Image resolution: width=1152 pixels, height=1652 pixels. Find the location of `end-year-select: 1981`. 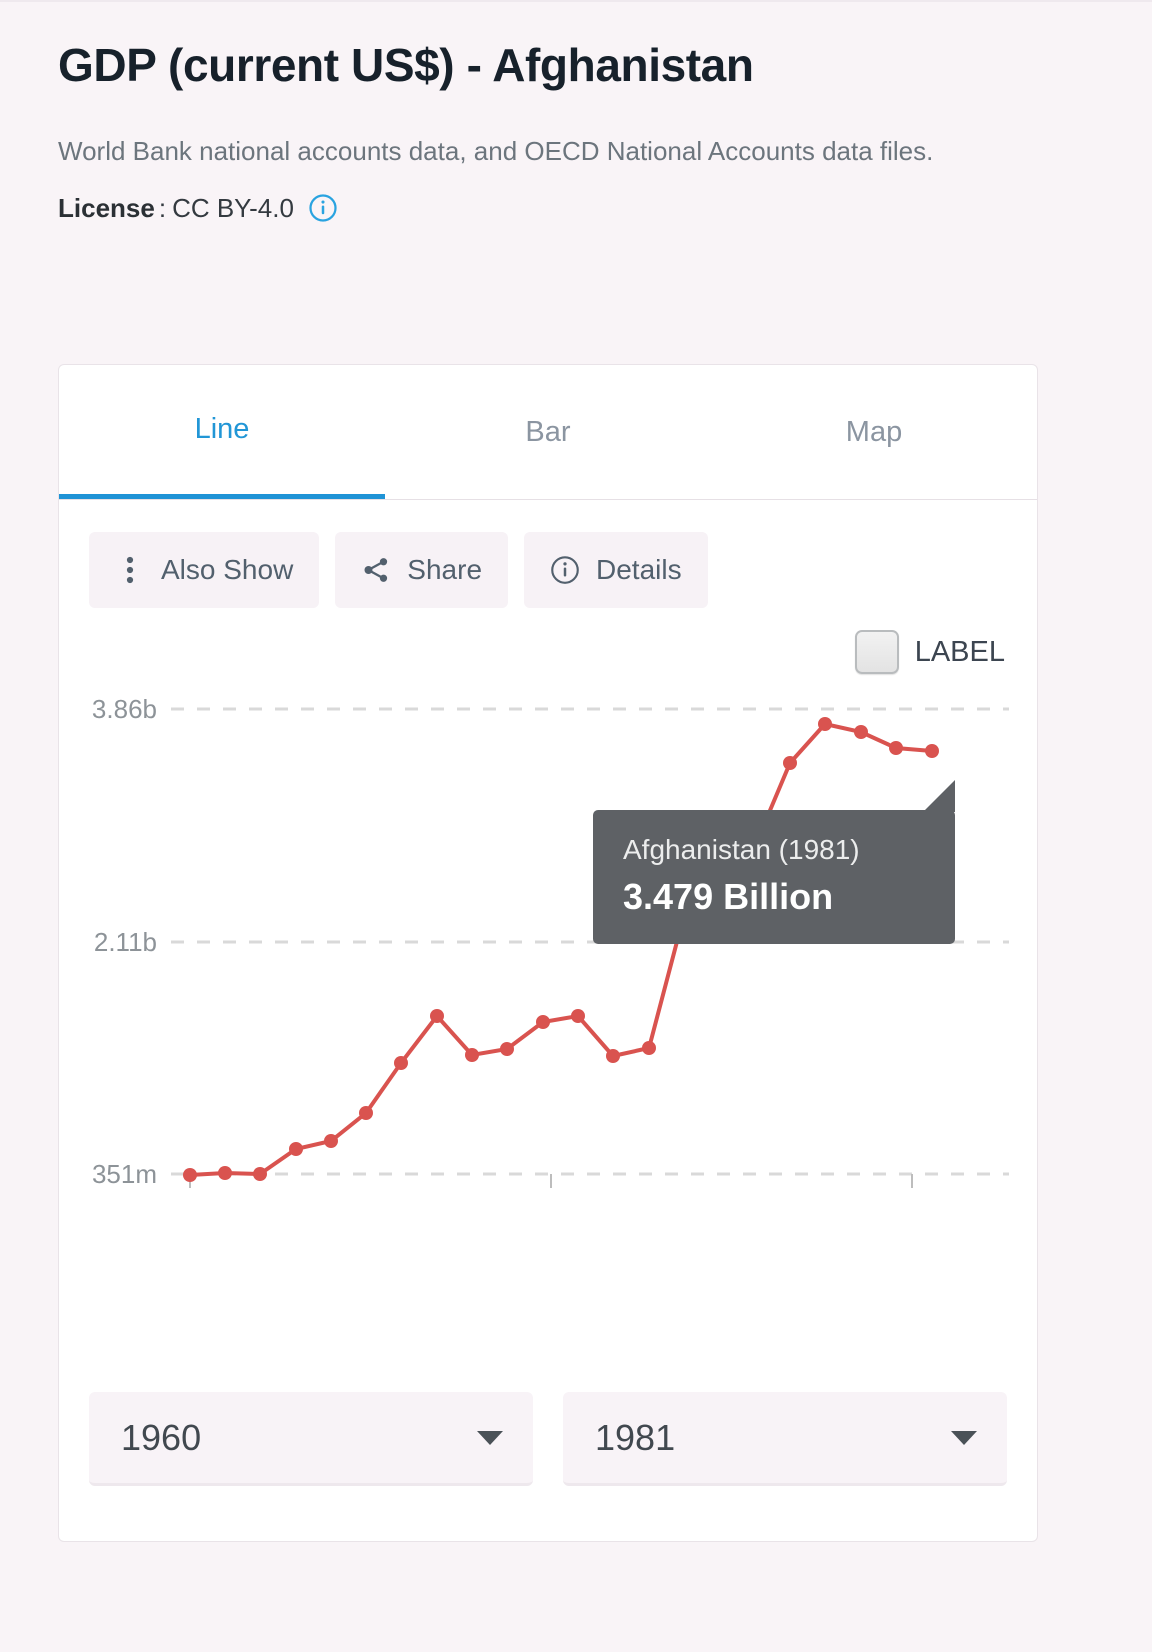

end-year-select: 1981 is located at coordinates (785, 1439).